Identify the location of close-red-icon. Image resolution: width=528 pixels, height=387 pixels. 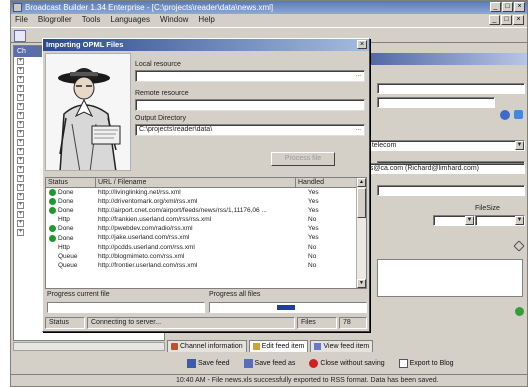
(314, 363).